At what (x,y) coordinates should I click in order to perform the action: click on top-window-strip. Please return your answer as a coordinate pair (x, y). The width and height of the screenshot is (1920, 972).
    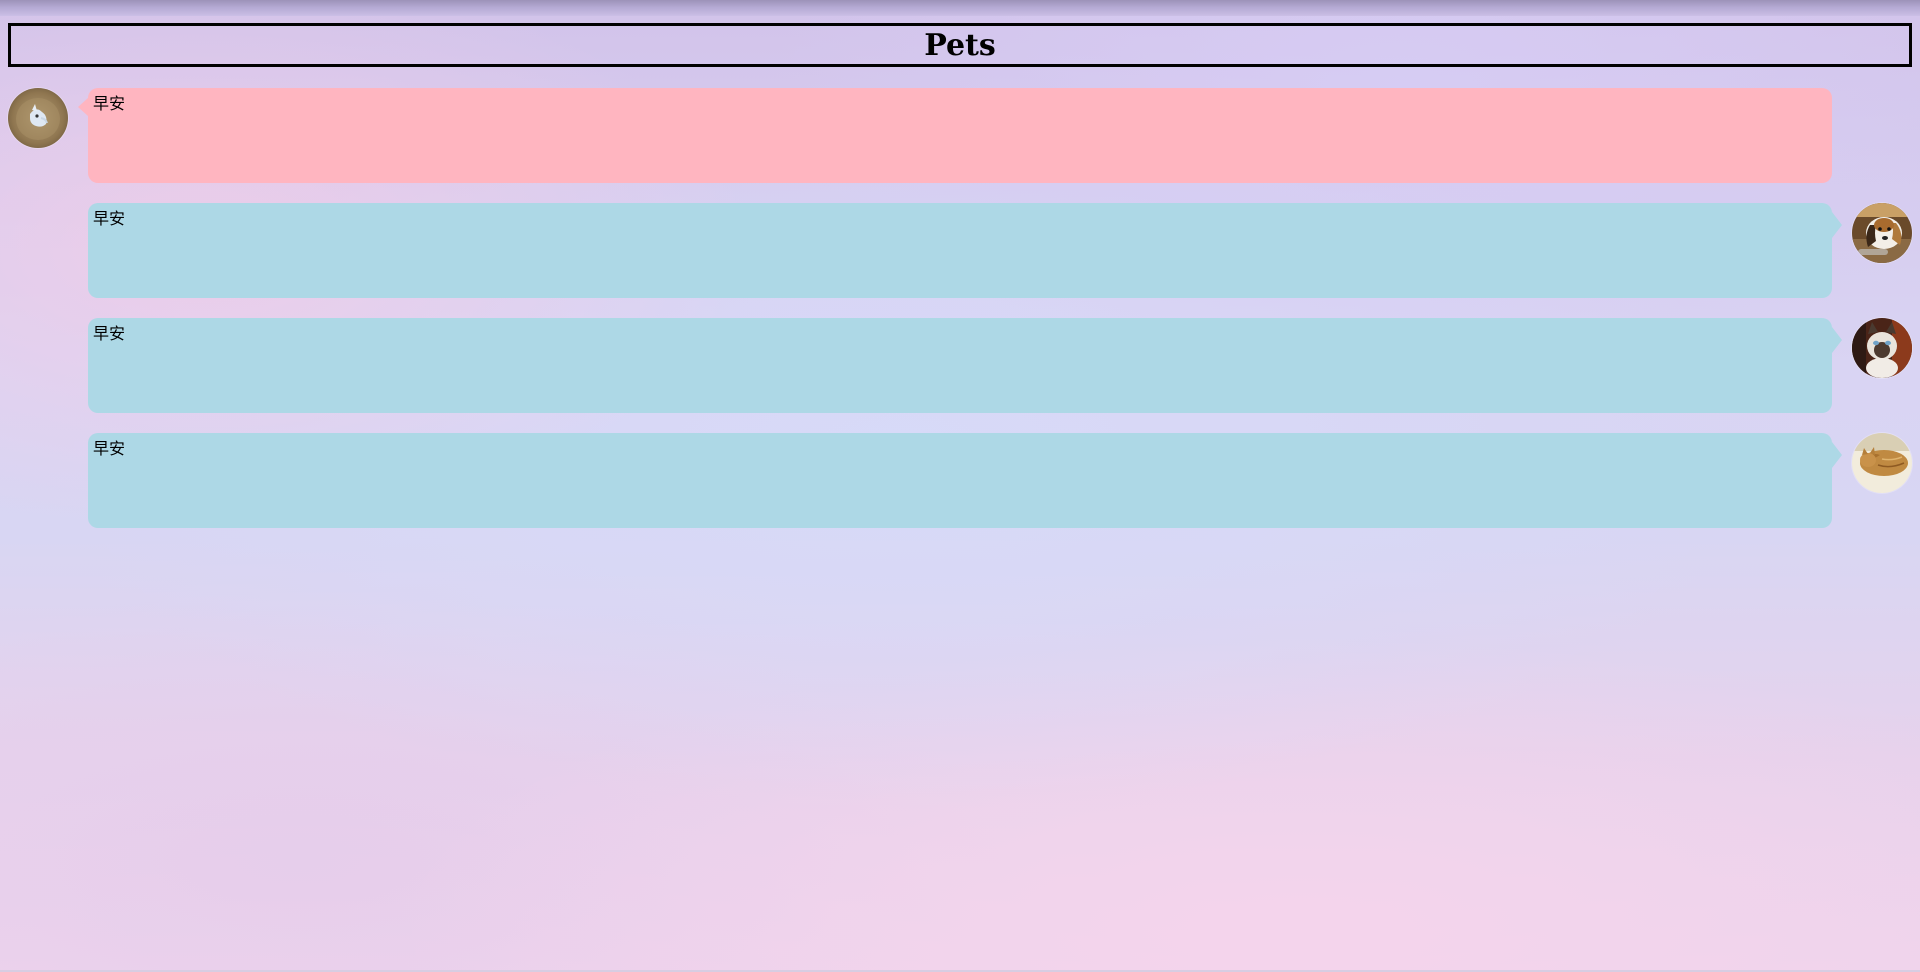
    Looking at the image, I should click on (960, 8).